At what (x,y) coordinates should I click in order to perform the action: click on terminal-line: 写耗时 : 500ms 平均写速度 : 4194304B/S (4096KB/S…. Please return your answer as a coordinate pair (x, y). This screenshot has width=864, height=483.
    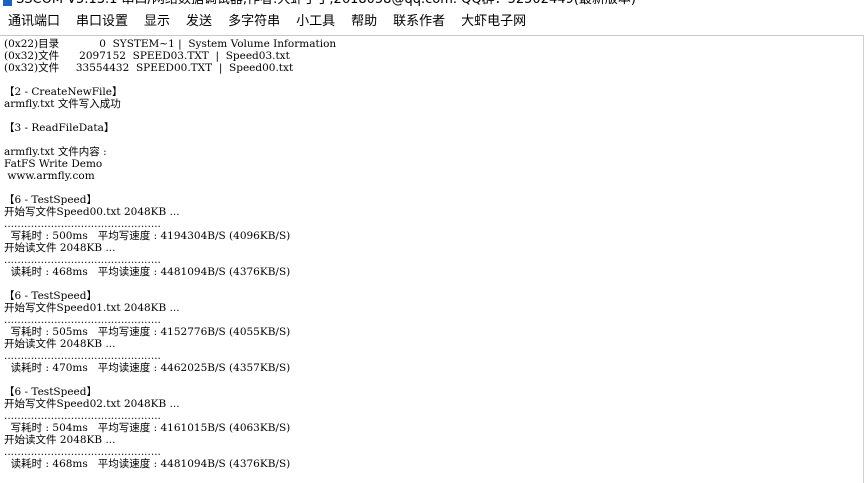
    Looking at the image, I should click on (147, 236).